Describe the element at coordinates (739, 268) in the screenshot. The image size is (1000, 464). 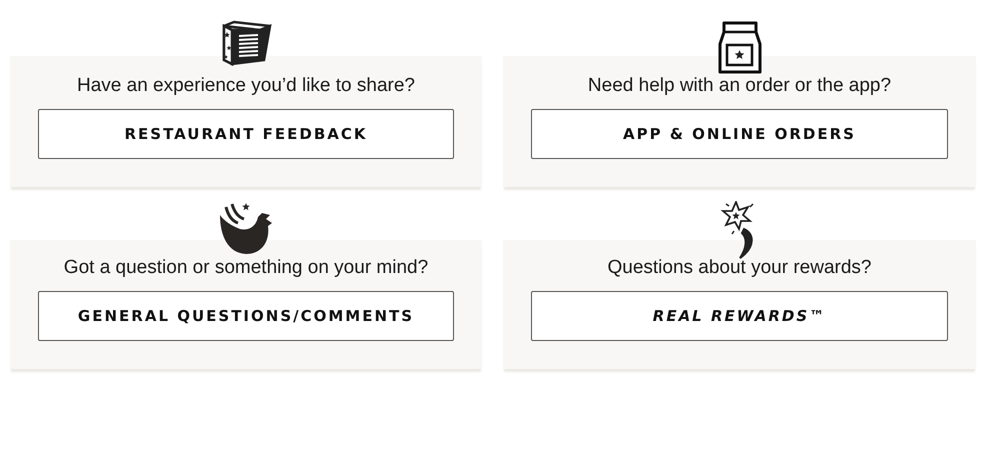
I see `card-question: Questions about your rewards?` at that location.